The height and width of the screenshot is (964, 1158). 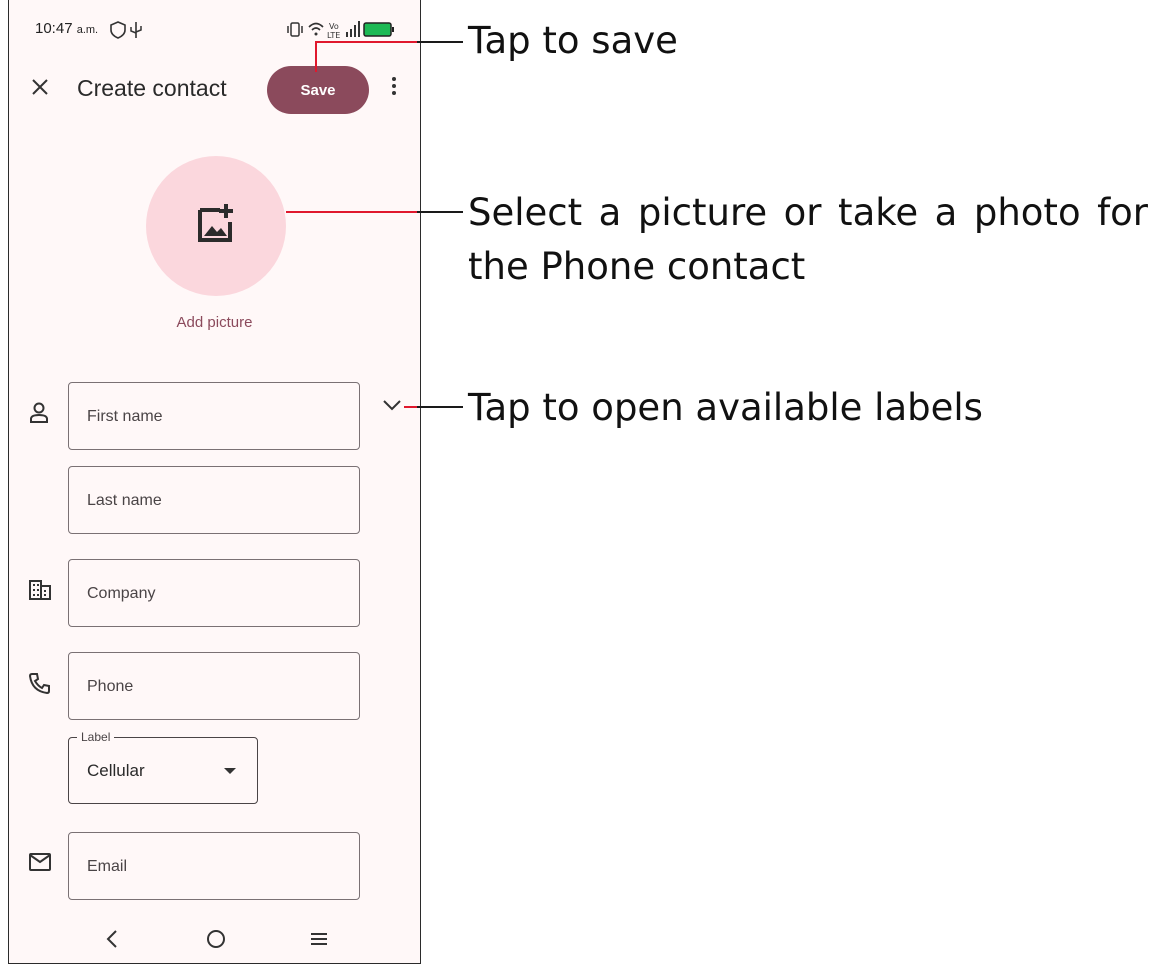 What do you see at coordinates (319, 939) in the screenshot?
I see `menu-icon` at bounding box center [319, 939].